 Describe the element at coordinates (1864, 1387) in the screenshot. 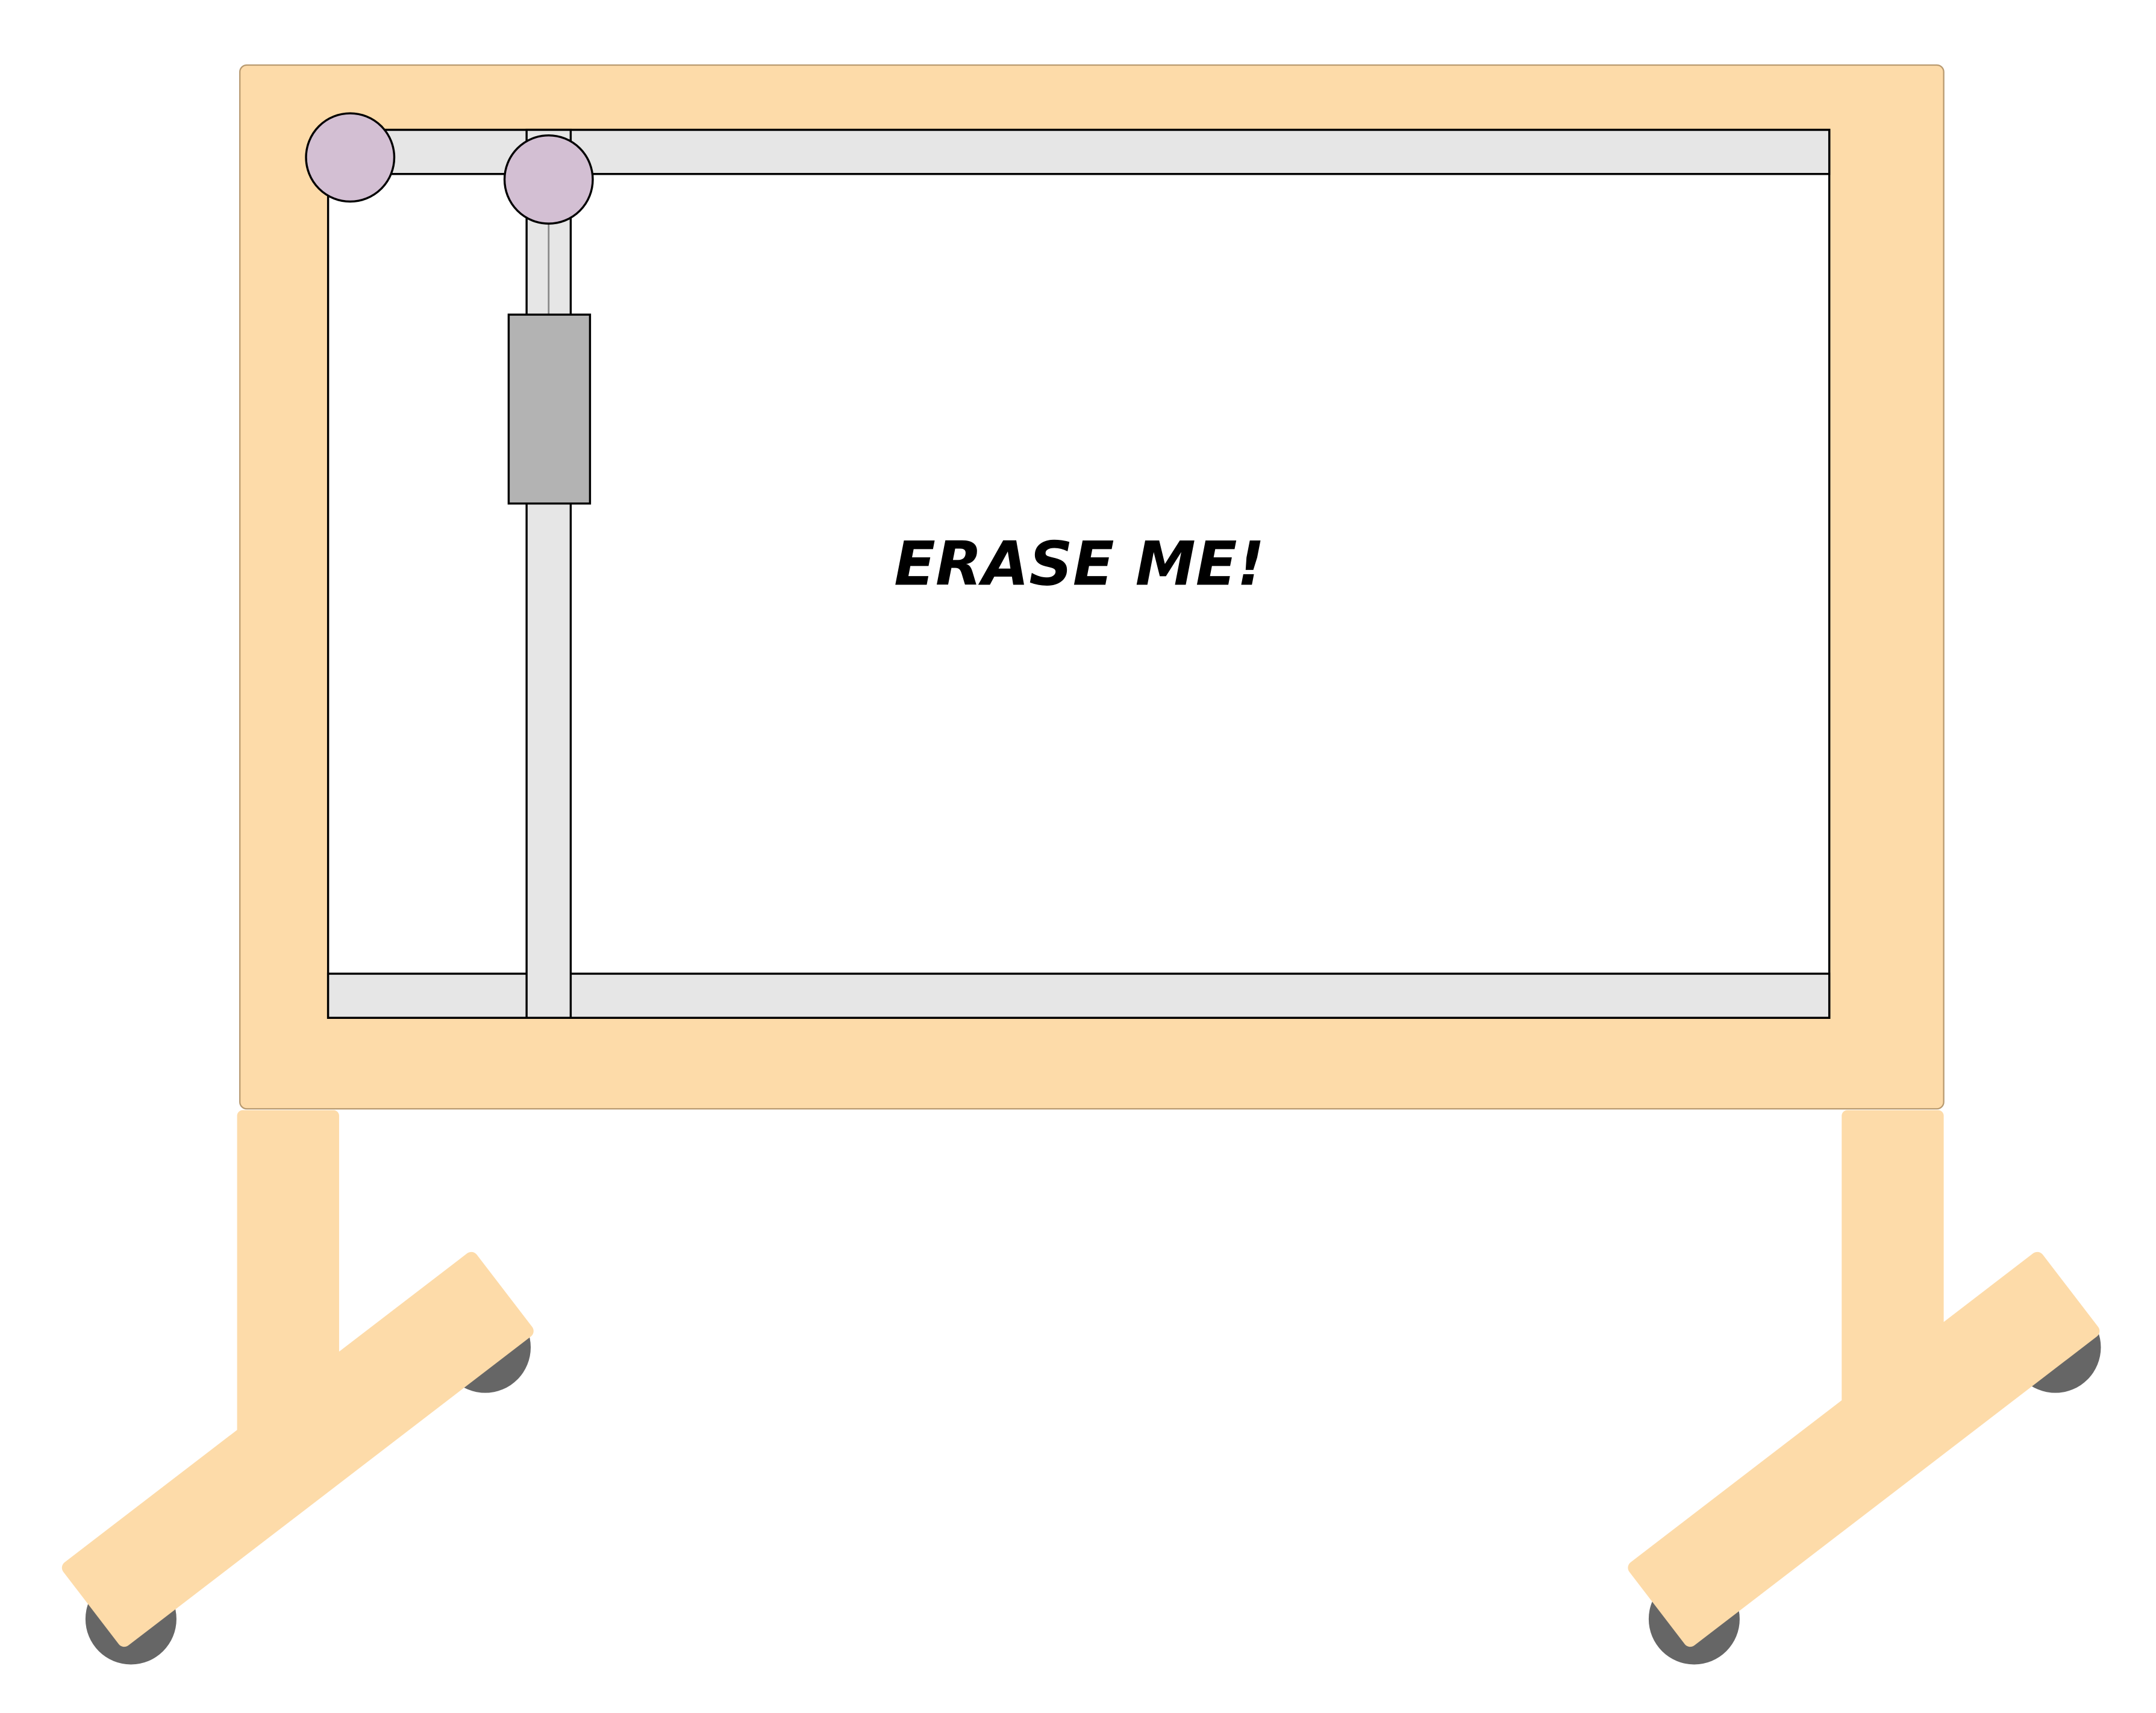

I see `right-stand` at that location.